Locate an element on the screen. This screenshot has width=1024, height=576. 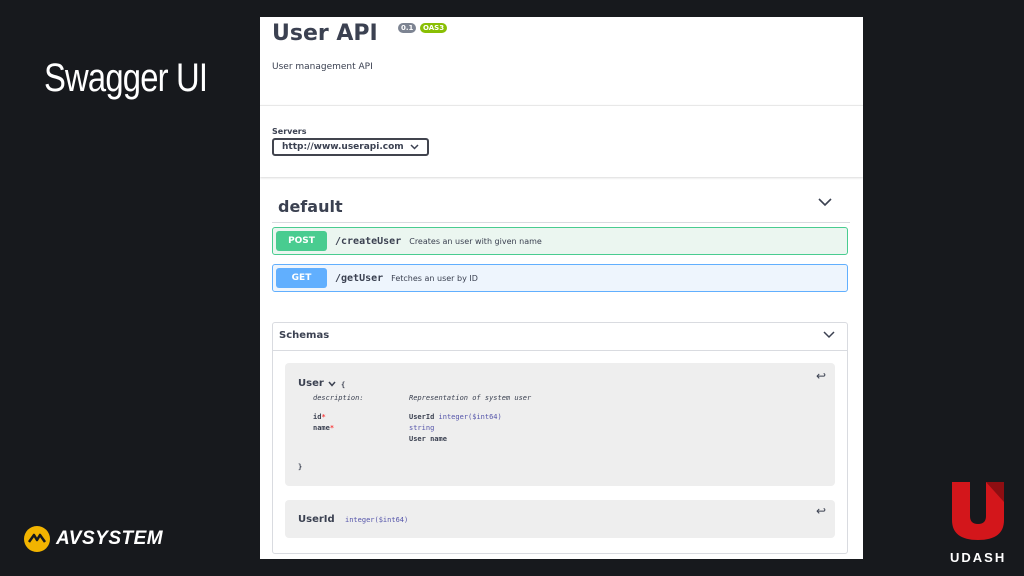
slide-title: Swagger UI is located at coordinates (126, 78).